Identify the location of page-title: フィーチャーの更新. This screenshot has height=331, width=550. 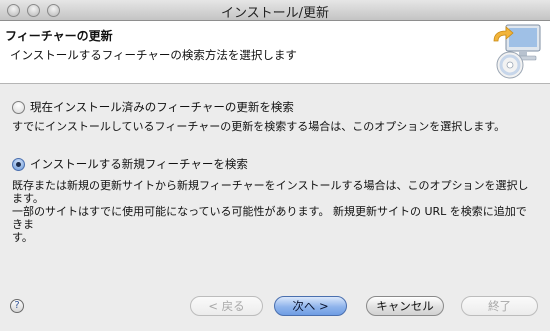
(59, 36).